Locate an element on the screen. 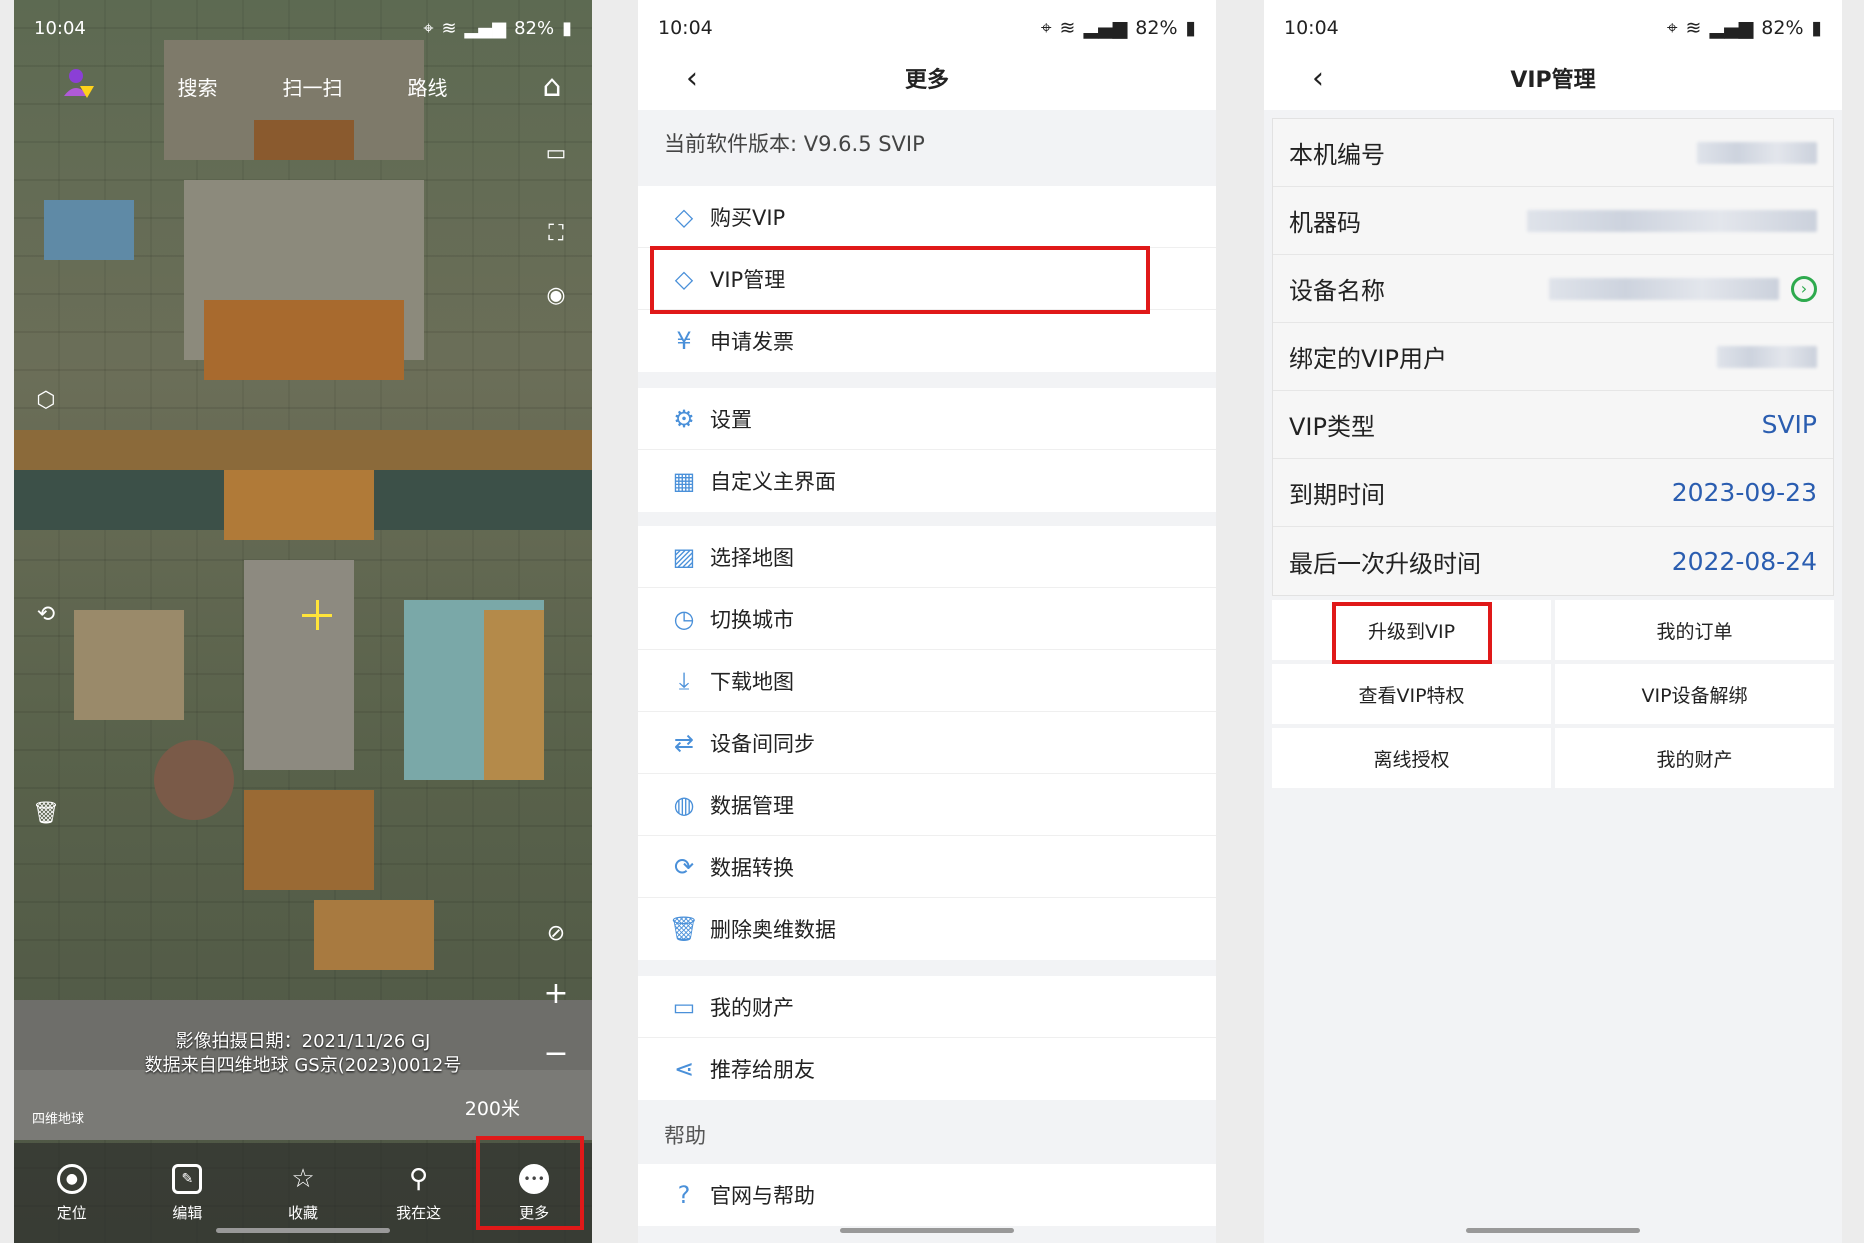 The width and height of the screenshot is (1864, 1243). menu-delete-data: 🗑 删除奥维数据 is located at coordinates (927, 929).